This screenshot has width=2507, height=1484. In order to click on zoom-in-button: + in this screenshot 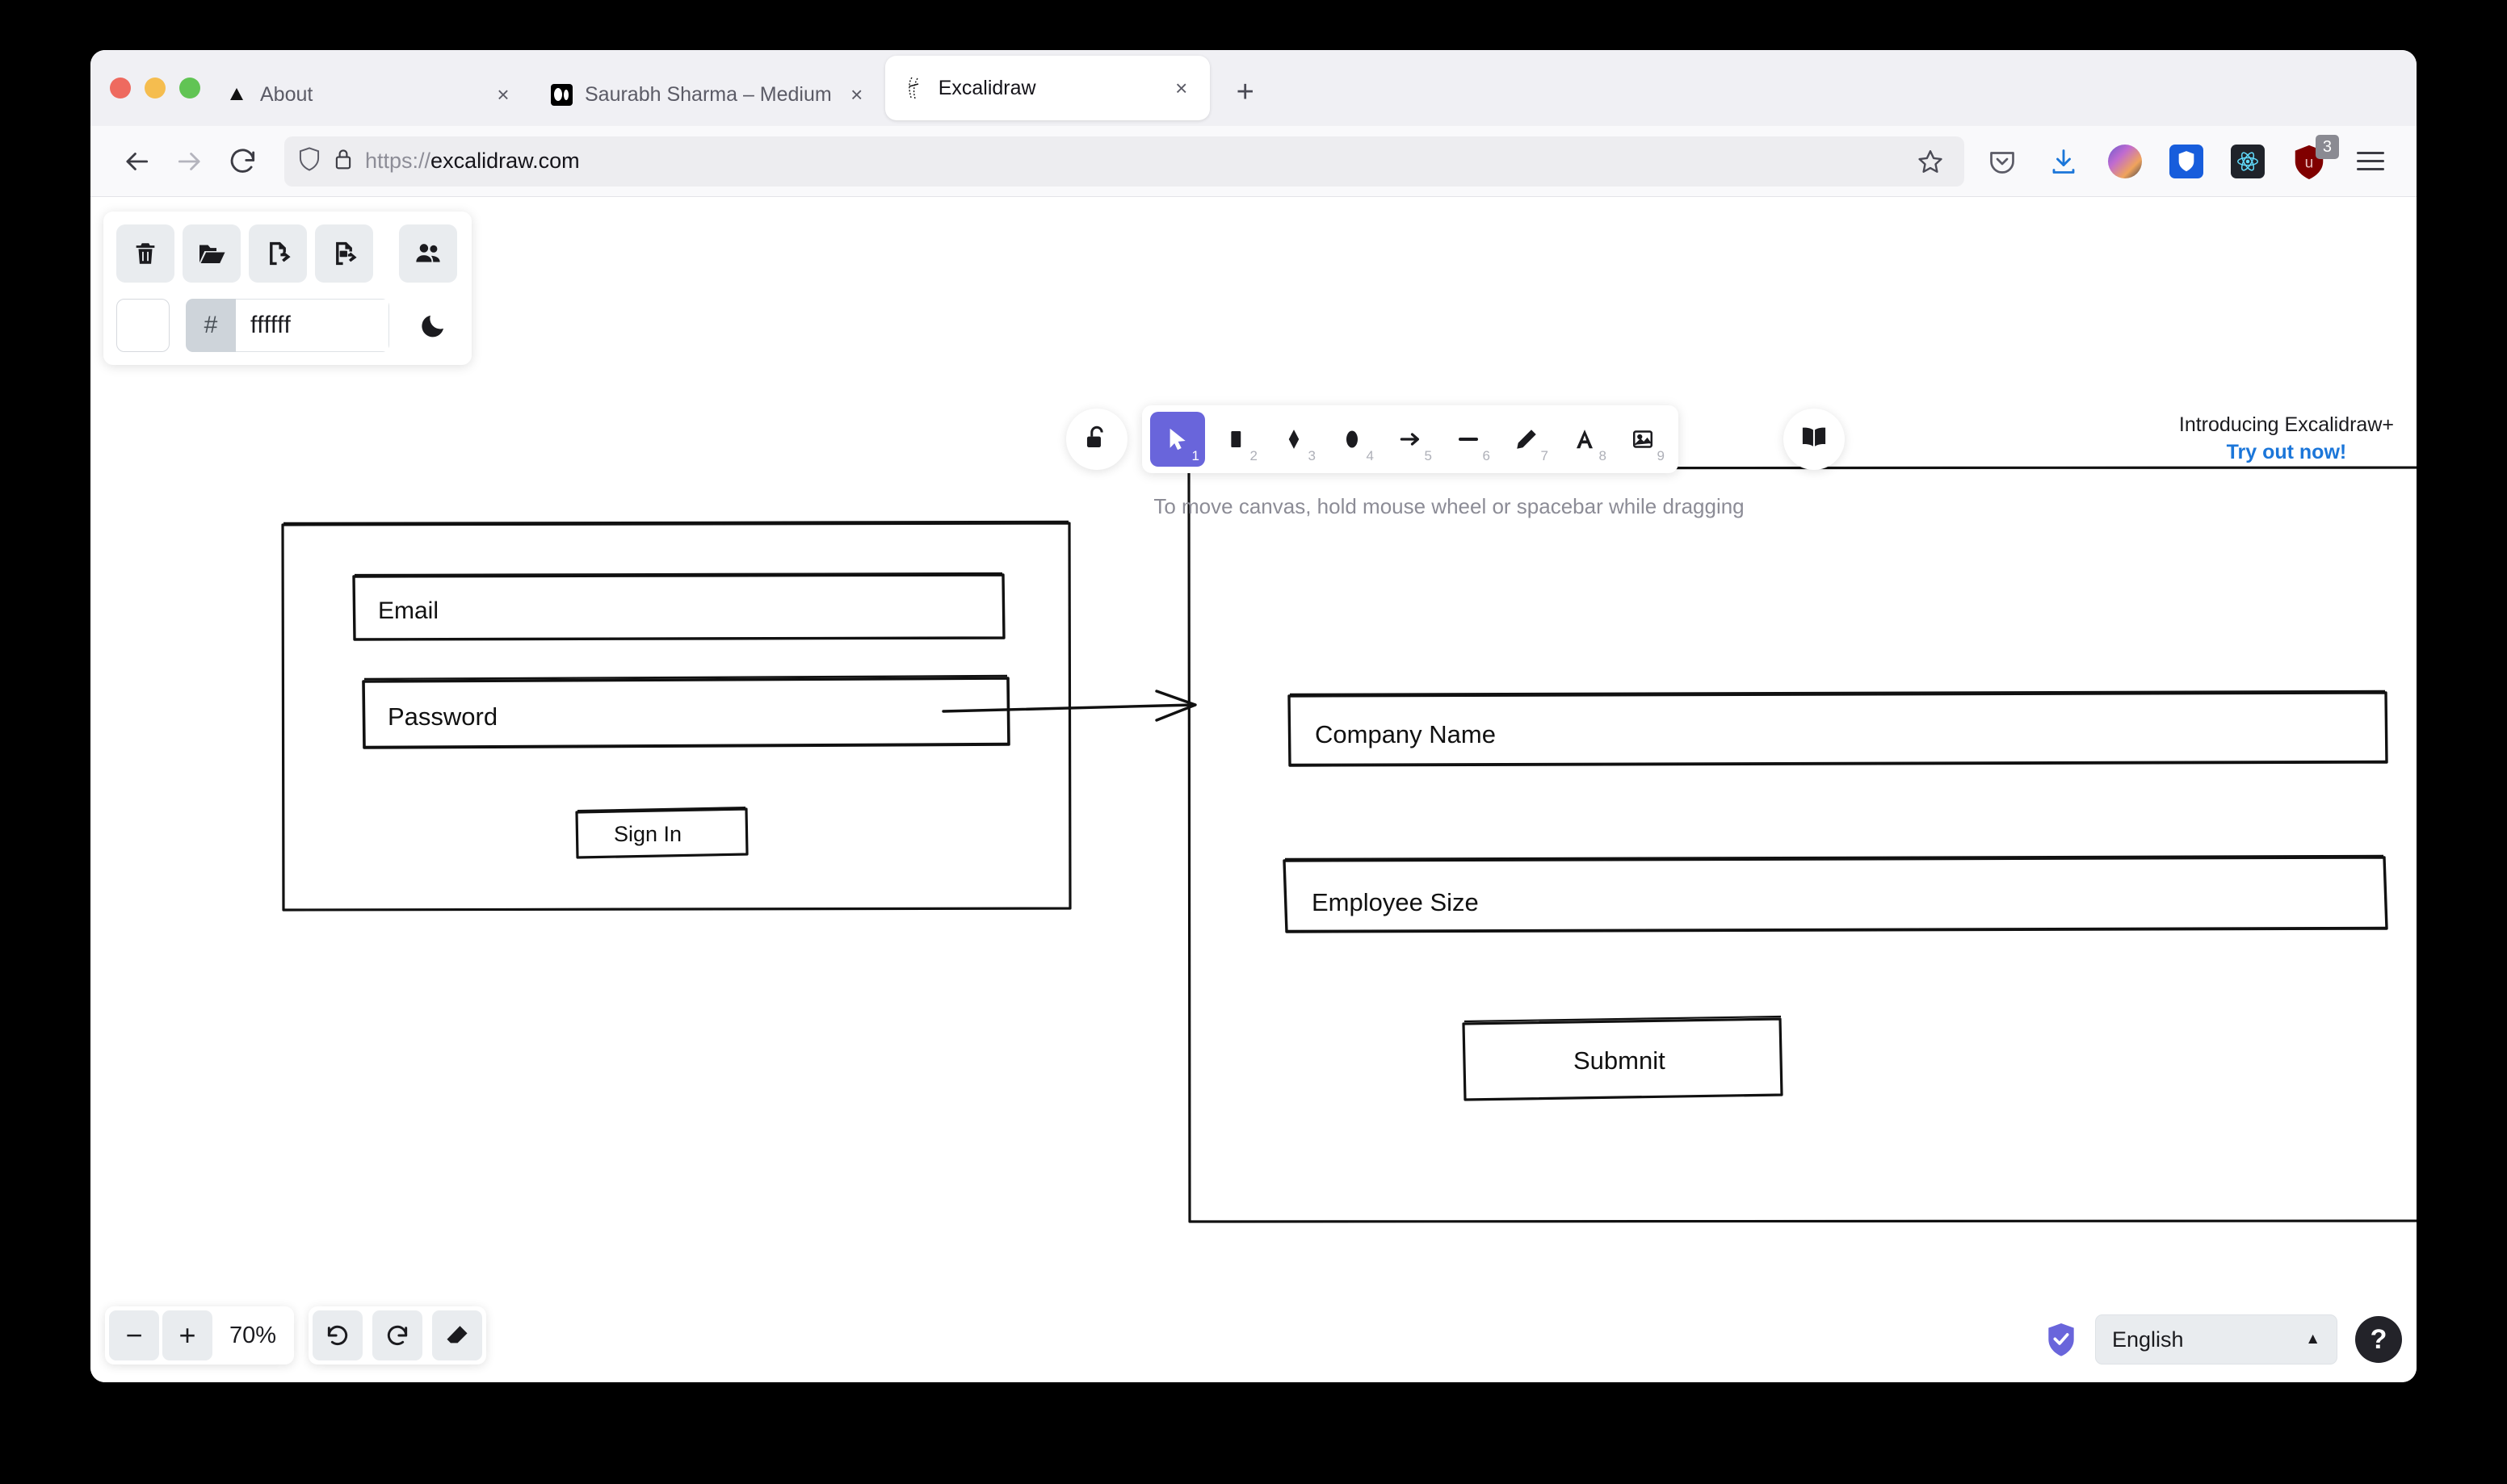, I will do `click(187, 1335)`.